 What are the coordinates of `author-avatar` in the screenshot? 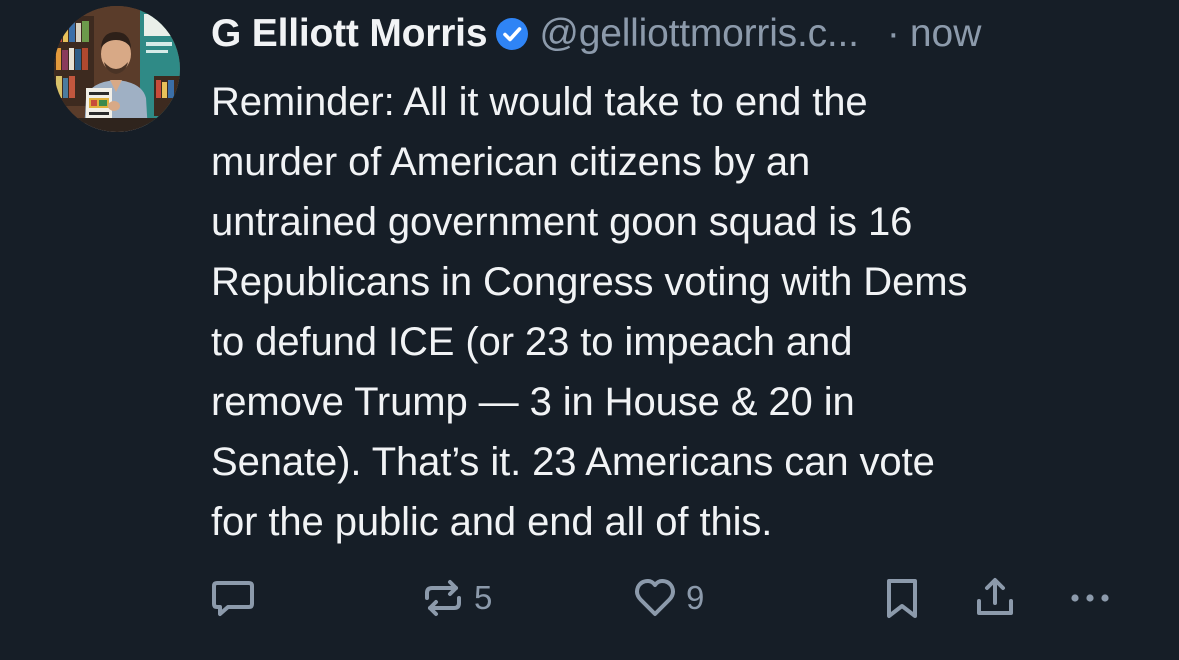 It's located at (117, 69).